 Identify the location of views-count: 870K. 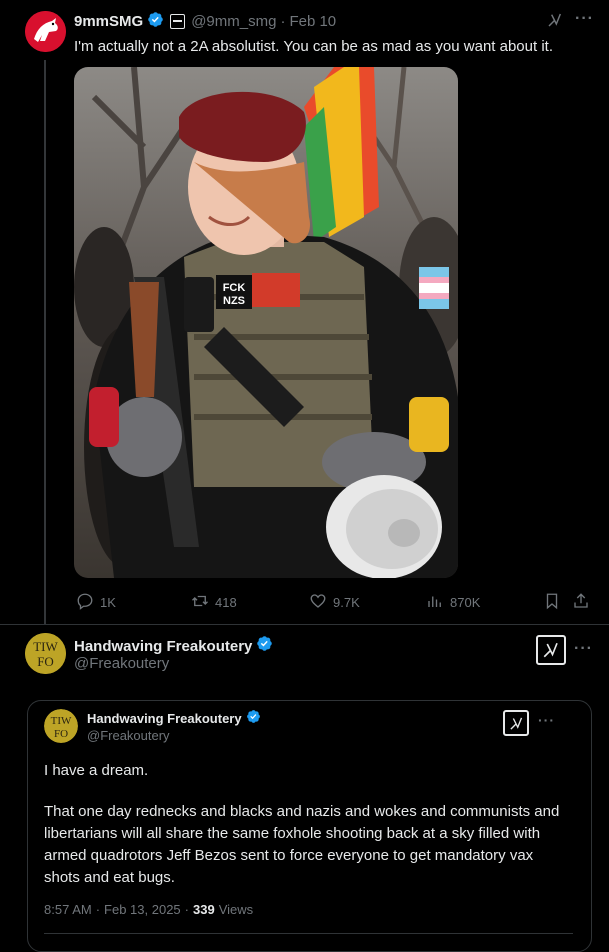
(465, 602).